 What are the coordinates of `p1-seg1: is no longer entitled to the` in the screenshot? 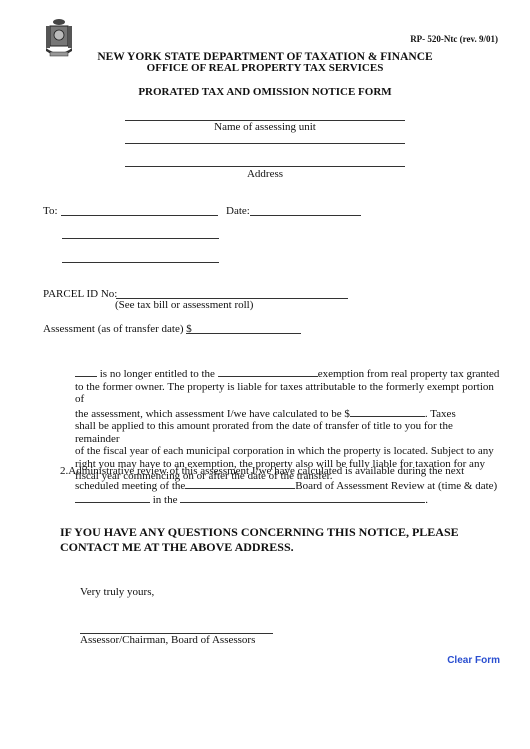 It's located at (157, 374).